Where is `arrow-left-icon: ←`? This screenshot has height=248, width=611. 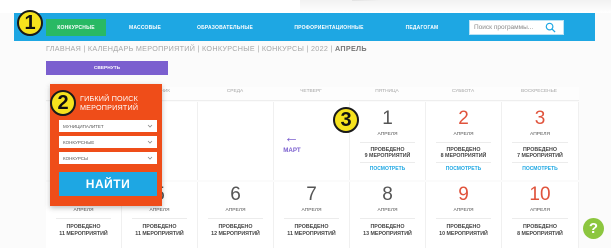
arrow-left-icon: ← is located at coordinates (291, 137).